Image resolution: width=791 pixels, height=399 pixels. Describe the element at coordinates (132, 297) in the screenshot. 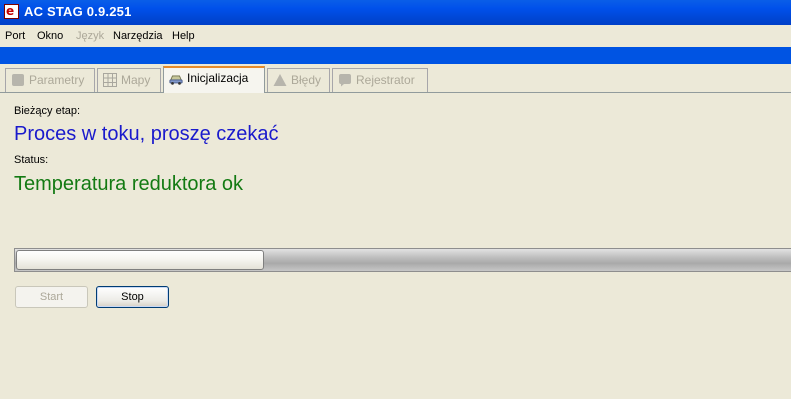

I see `stop-button: Stop` at that location.